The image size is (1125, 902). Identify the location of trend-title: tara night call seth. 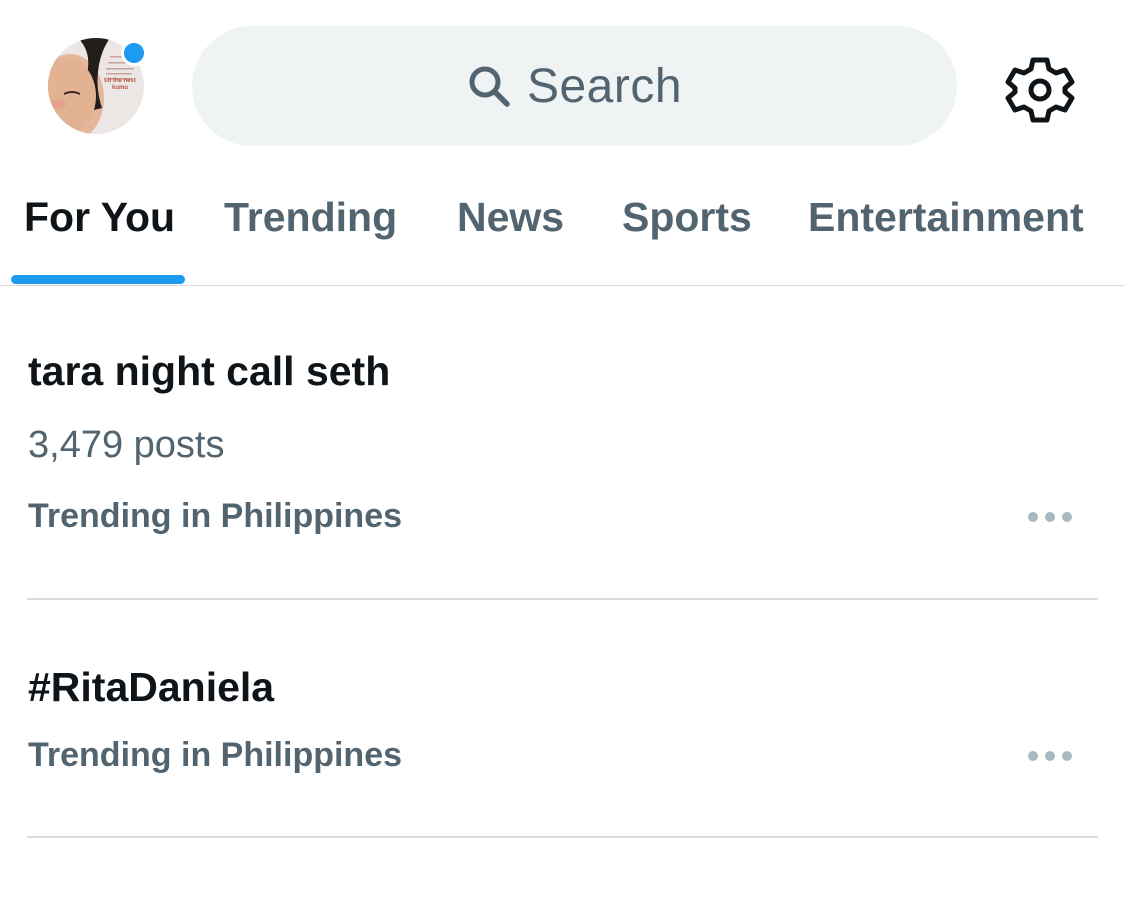
(209, 371).